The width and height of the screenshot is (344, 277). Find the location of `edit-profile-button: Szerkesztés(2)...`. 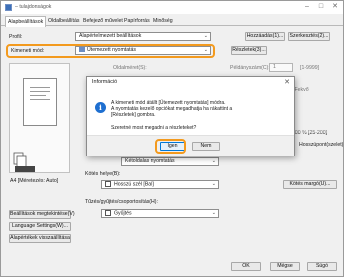

edit-profile-button: Szerkesztés(2)... is located at coordinates (309, 36).